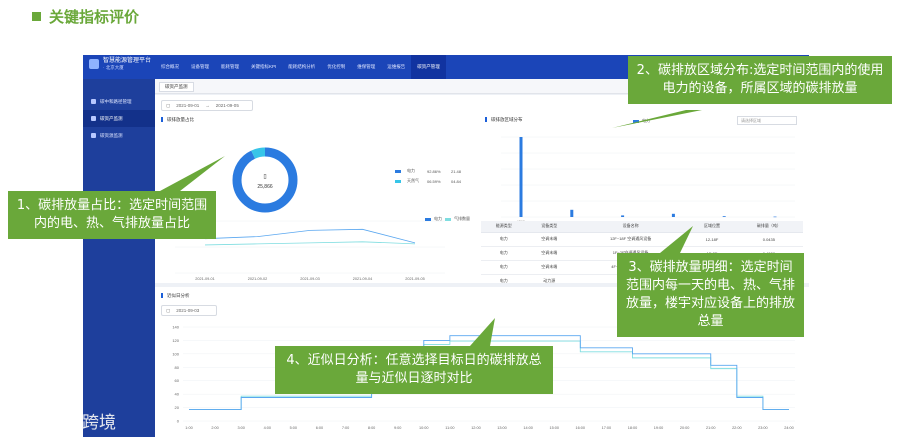 The height and width of the screenshot is (437, 900). Describe the element at coordinates (36, 16) in the screenshot. I see `bullet-square-icon` at that location.